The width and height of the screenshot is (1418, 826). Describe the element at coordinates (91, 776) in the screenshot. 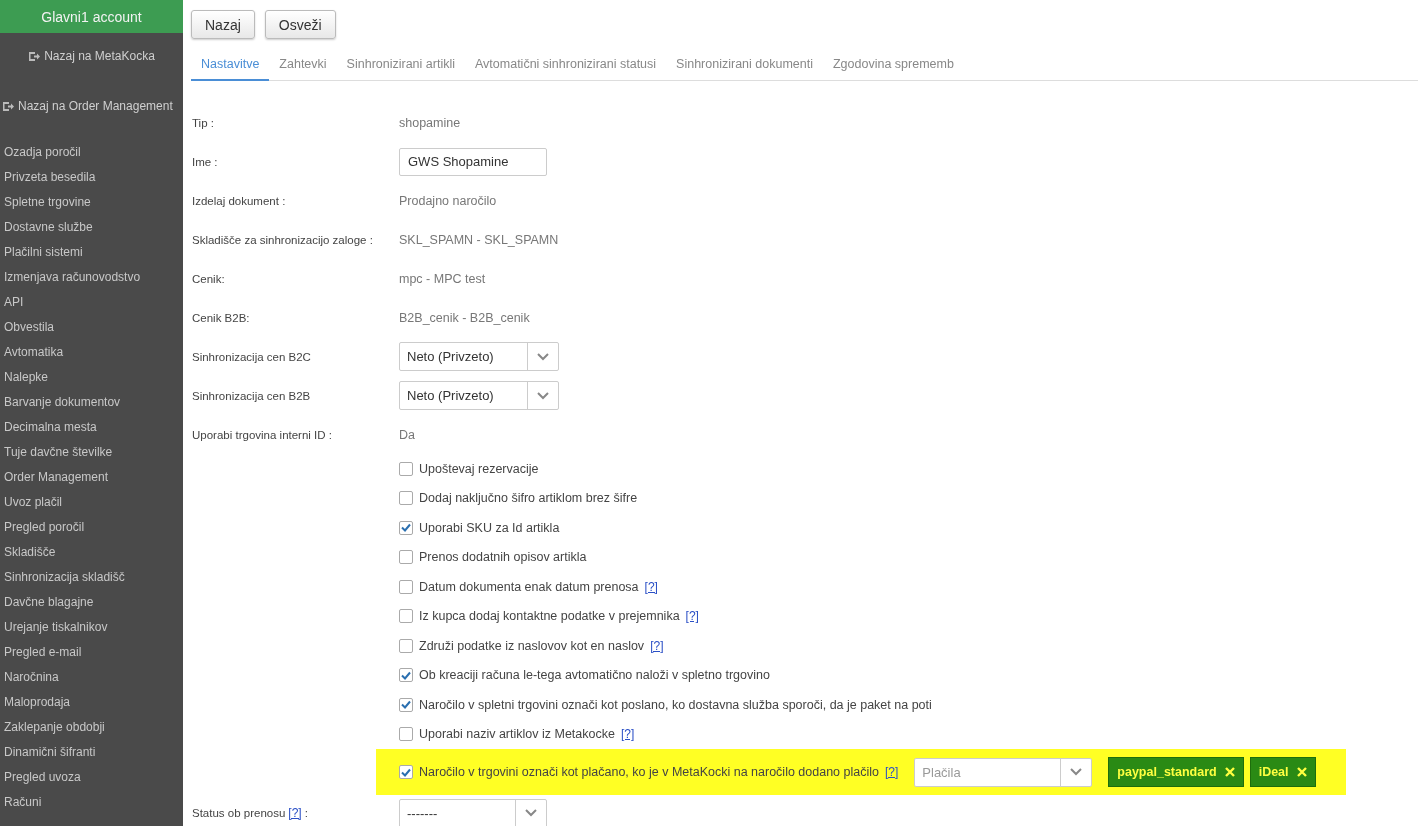

I see `sidebar-item: Pregled uvoza` at that location.